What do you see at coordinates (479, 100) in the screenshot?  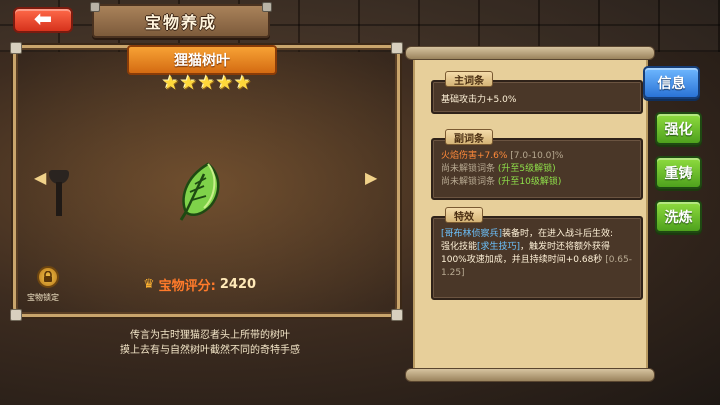 I see `main-affix-line: 基础攻击力+5.0%` at bounding box center [479, 100].